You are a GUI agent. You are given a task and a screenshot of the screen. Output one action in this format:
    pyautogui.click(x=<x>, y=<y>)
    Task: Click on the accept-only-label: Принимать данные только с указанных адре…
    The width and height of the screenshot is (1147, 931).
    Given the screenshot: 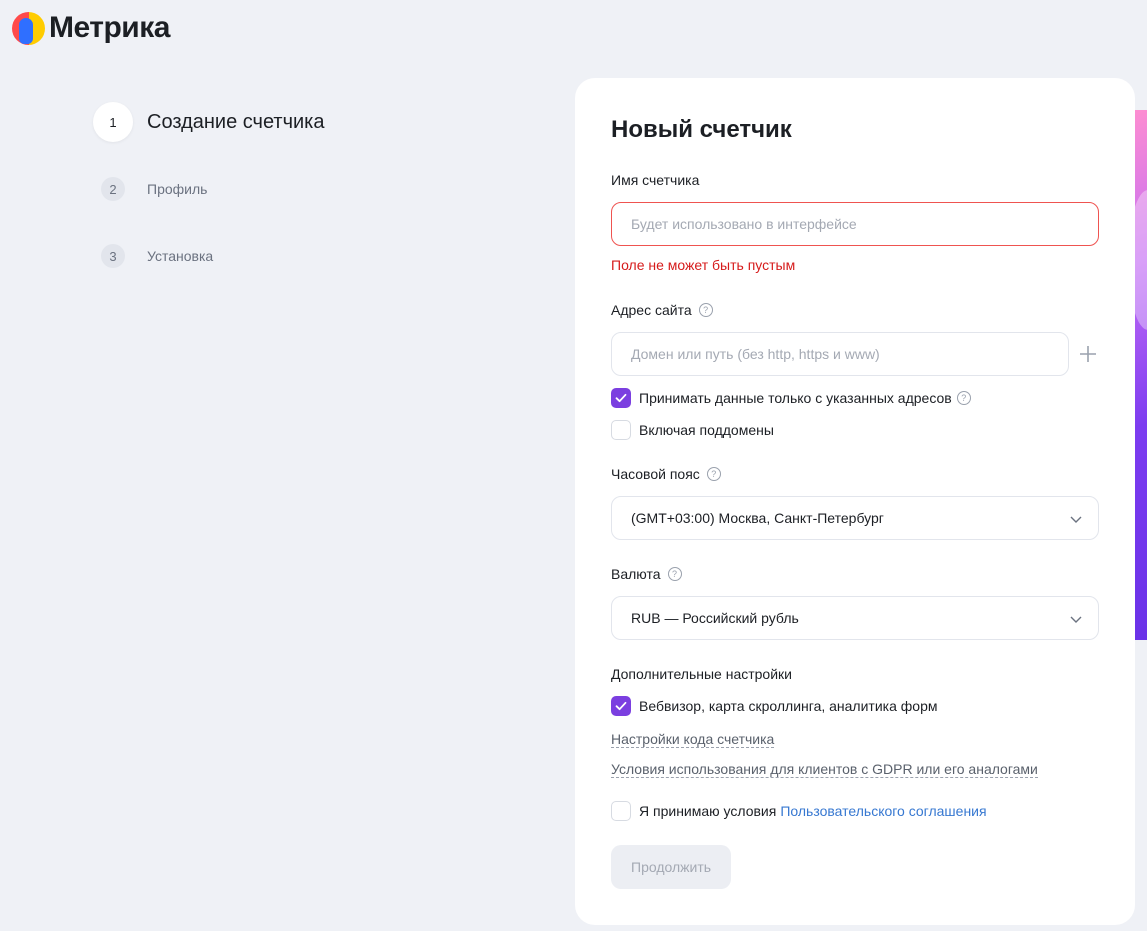 What is the action you would take?
    pyautogui.click(x=795, y=398)
    